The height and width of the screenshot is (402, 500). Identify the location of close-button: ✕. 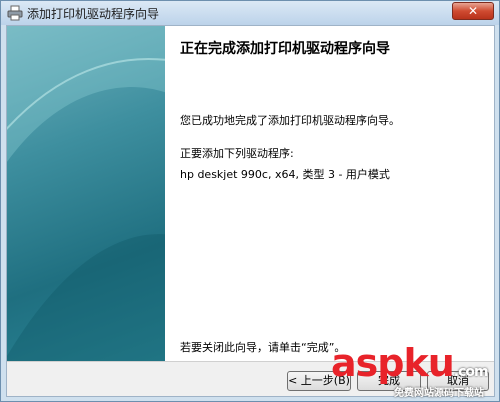
(473, 11).